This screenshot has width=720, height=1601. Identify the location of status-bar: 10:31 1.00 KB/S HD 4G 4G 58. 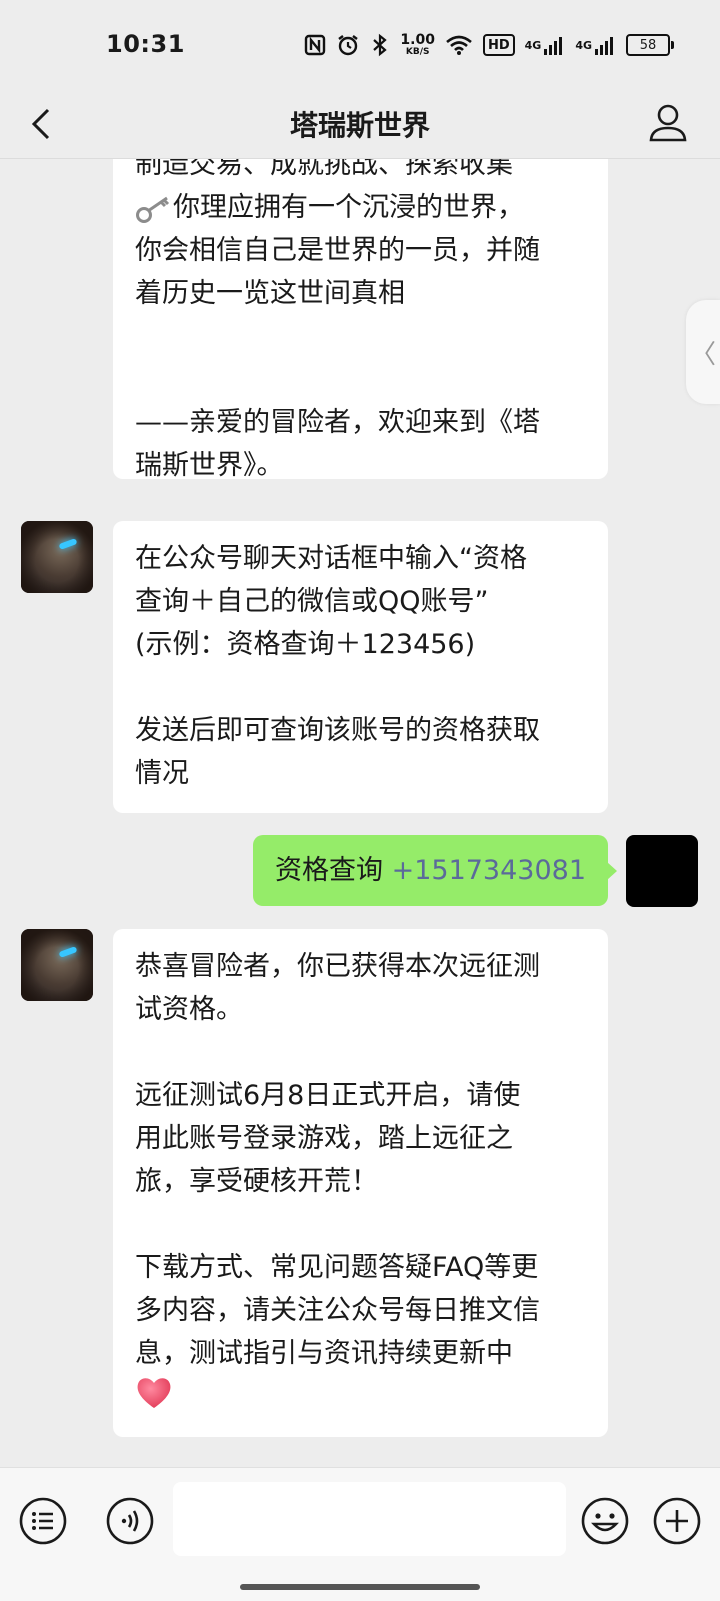
(360, 45).